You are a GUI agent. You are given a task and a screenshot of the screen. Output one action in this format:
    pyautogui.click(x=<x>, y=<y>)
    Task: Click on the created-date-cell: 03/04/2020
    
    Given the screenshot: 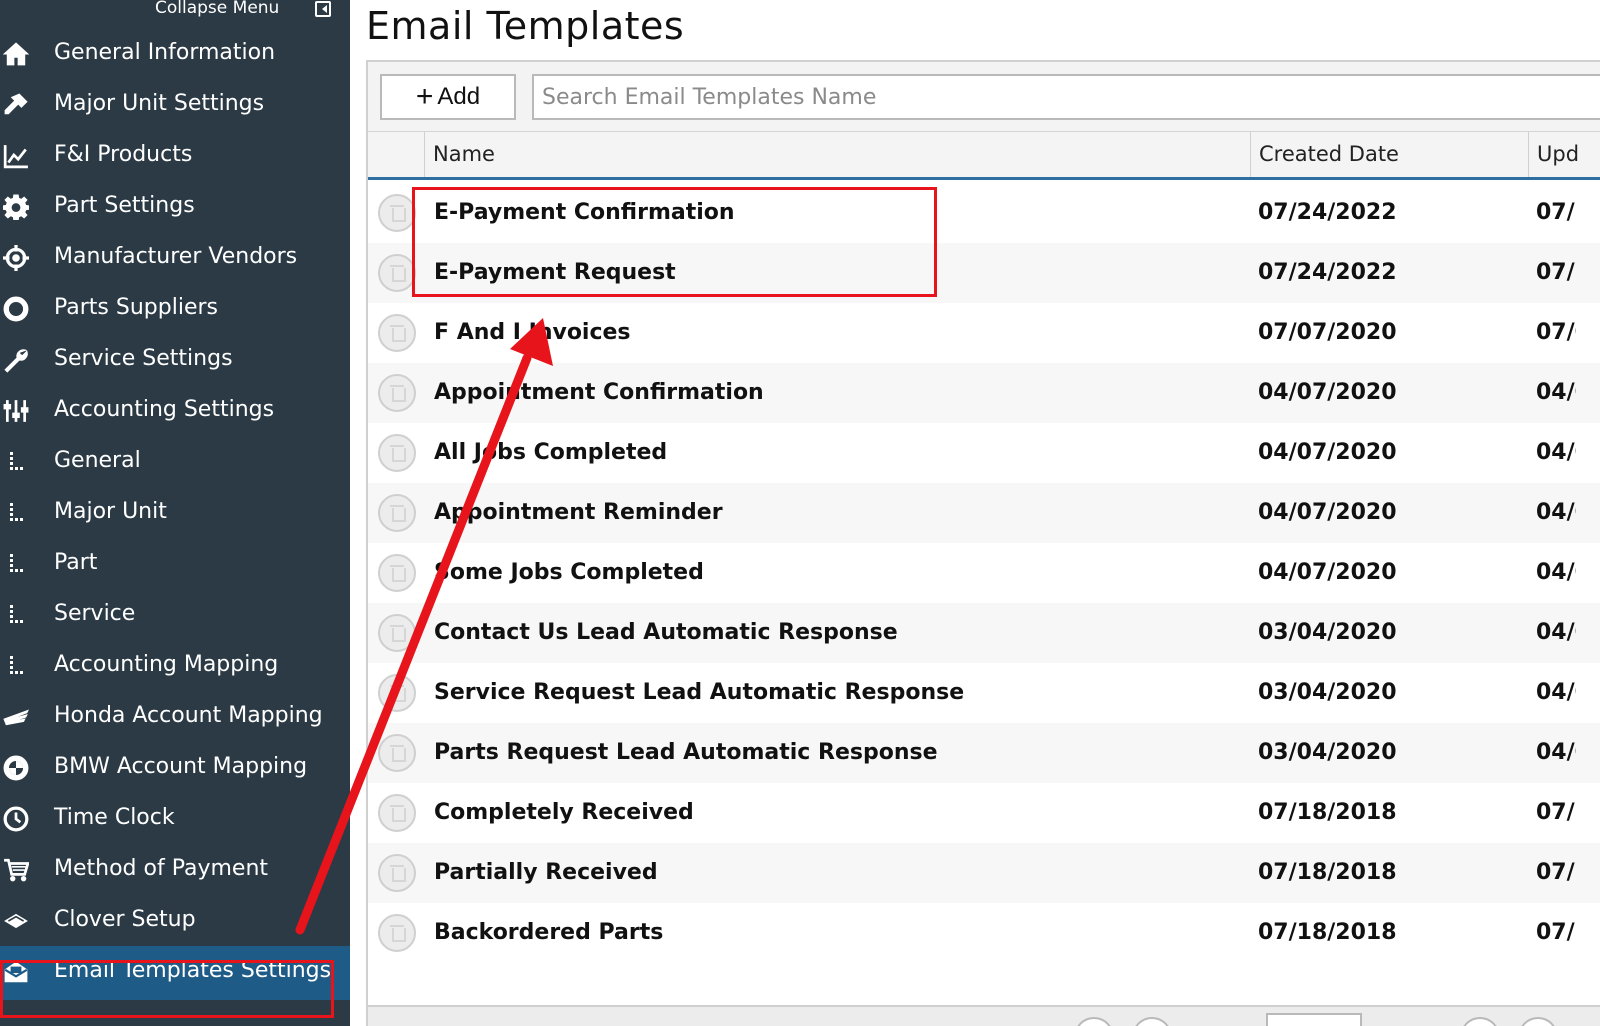 What is the action you would take?
    pyautogui.click(x=1327, y=692)
    